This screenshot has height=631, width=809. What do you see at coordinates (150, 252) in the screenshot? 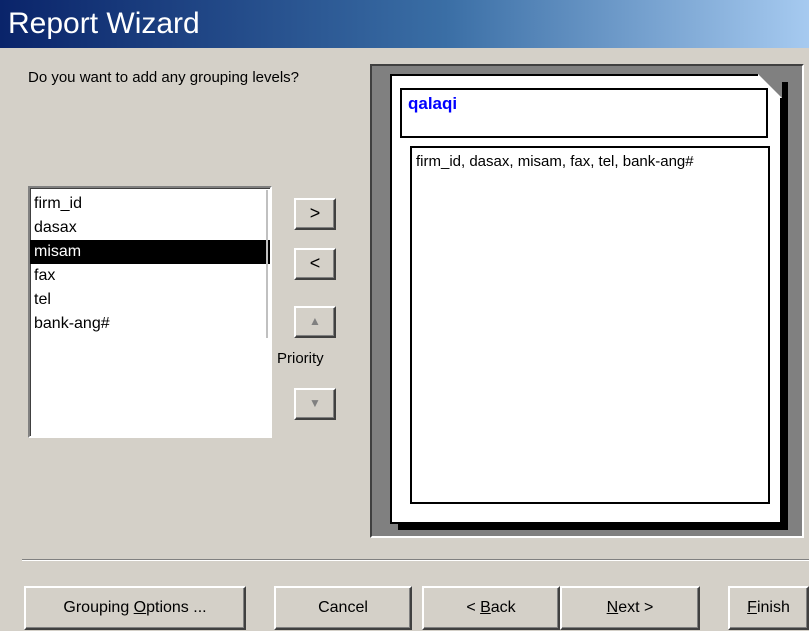
I see `field-item-misam: misam` at bounding box center [150, 252].